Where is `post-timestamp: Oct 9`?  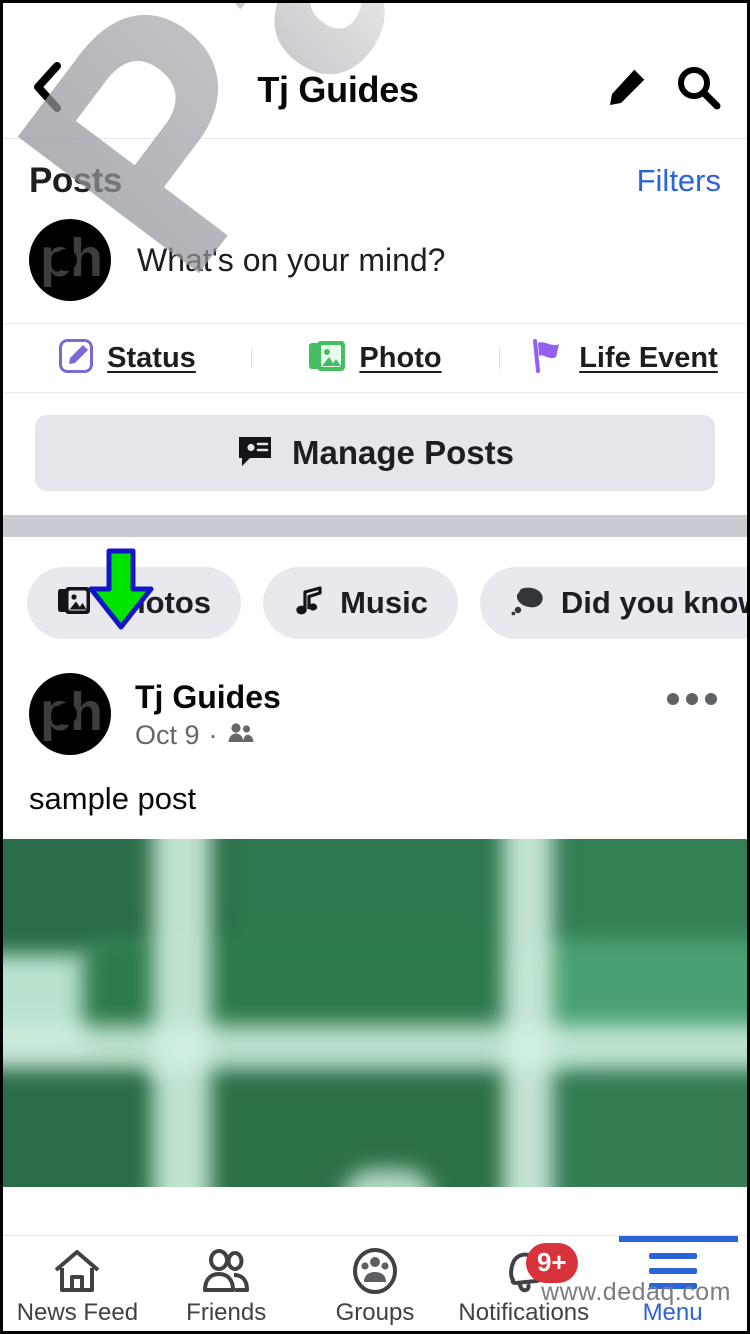 post-timestamp: Oct 9 is located at coordinates (167, 735).